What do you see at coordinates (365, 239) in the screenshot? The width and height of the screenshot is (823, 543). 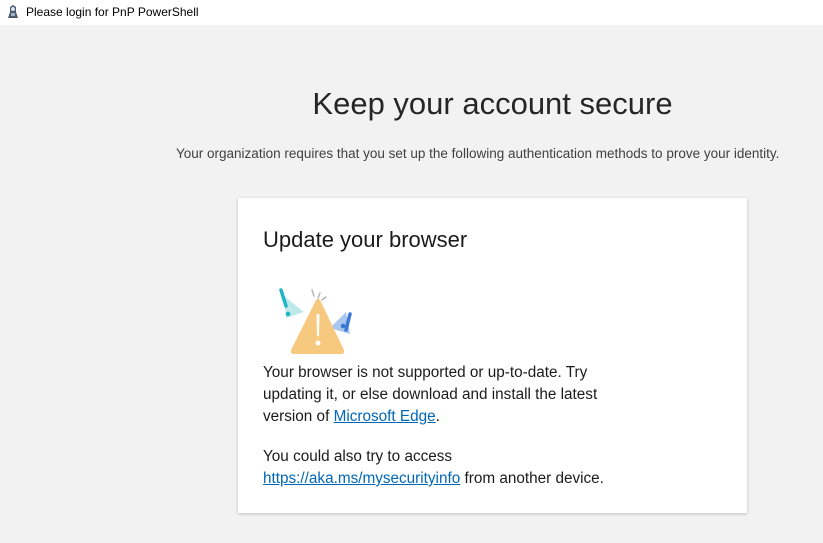 I see `card-title: Update your browser` at bounding box center [365, 239].